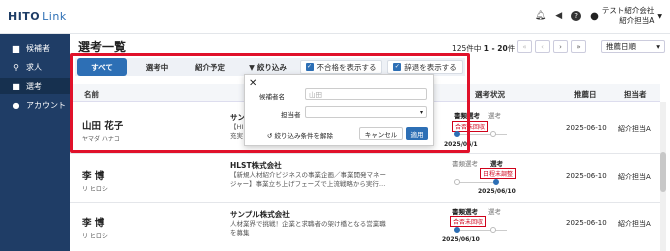  What do you see at coordinates (308, 175) in the screenshot?
I see `job-desc-line-1: 【新規人材紹介ビジネスの事業企画／事業開発マネー` at bounding box center [308, 175].